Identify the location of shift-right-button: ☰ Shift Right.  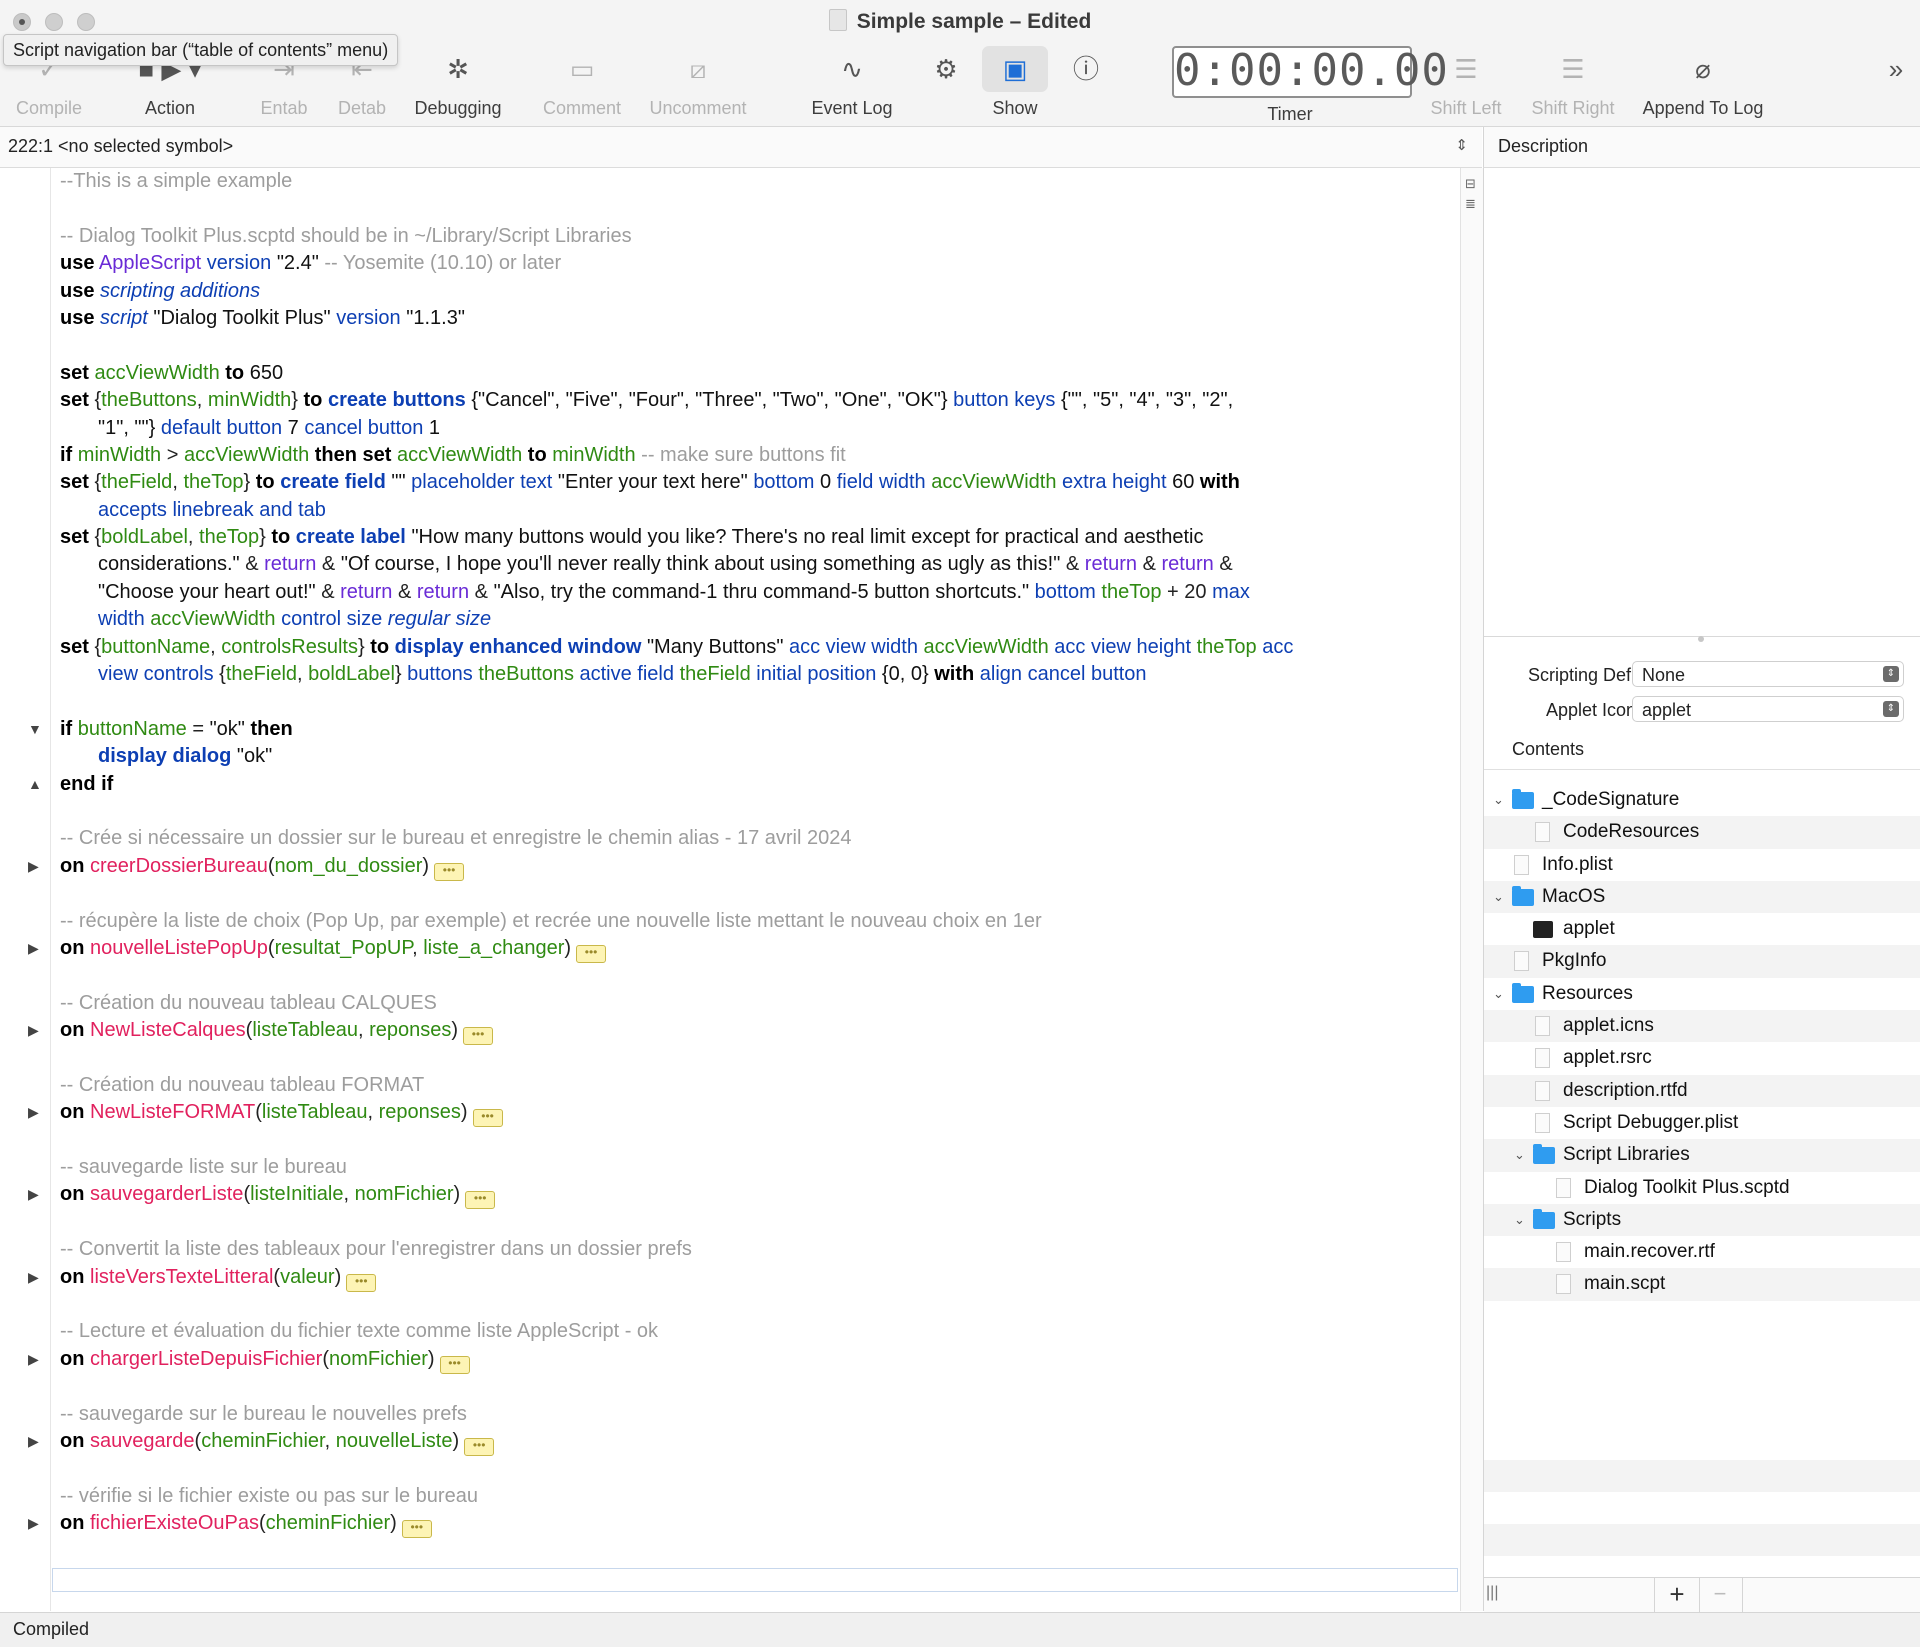
(1573, 82).